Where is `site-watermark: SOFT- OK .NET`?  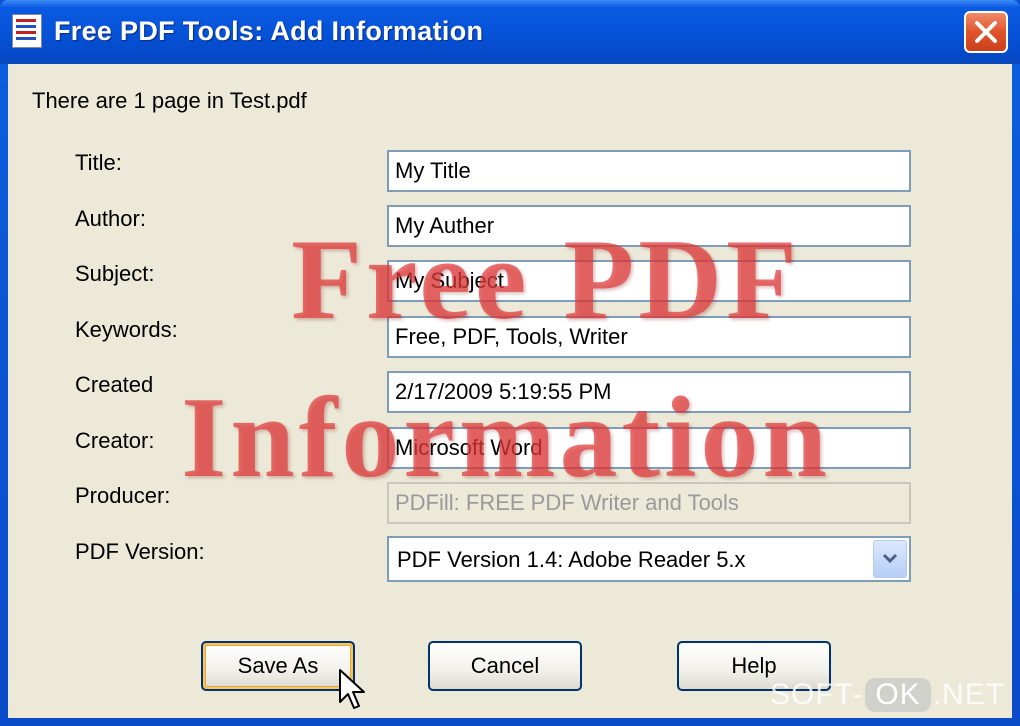
site-watermark: SOFT- OK .NET is located at coordinates (887, 695).